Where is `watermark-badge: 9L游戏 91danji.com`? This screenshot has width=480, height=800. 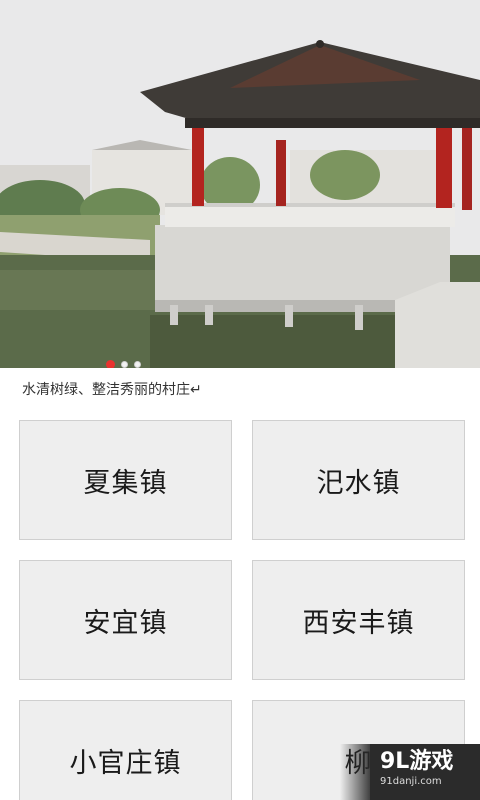
watermark-badge: 9L游戏 91danji.com is located at coordinates (425, 772).